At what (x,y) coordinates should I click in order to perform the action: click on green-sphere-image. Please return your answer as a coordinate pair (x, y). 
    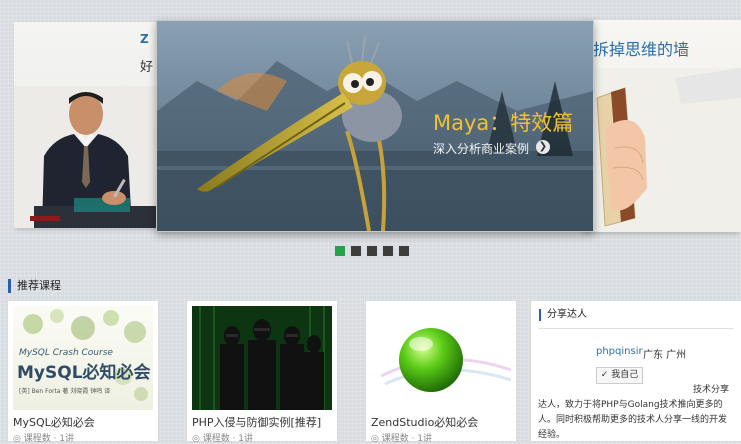
    Looking at the image, I should click on (445, 360).